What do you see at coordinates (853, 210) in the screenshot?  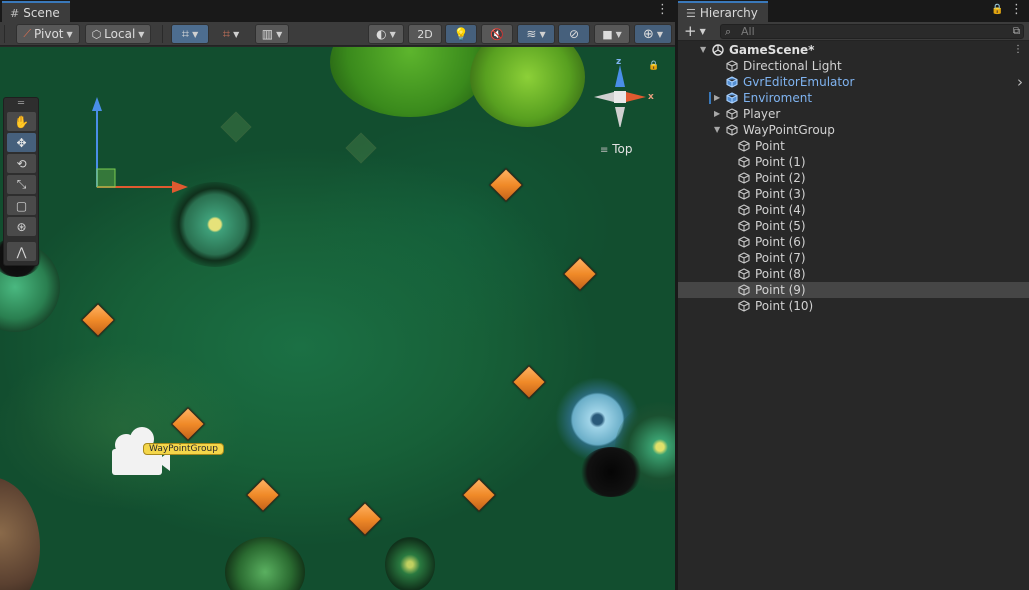 I see `hierarchy-child-item: Point (4)` at bounding box center [853, 210].